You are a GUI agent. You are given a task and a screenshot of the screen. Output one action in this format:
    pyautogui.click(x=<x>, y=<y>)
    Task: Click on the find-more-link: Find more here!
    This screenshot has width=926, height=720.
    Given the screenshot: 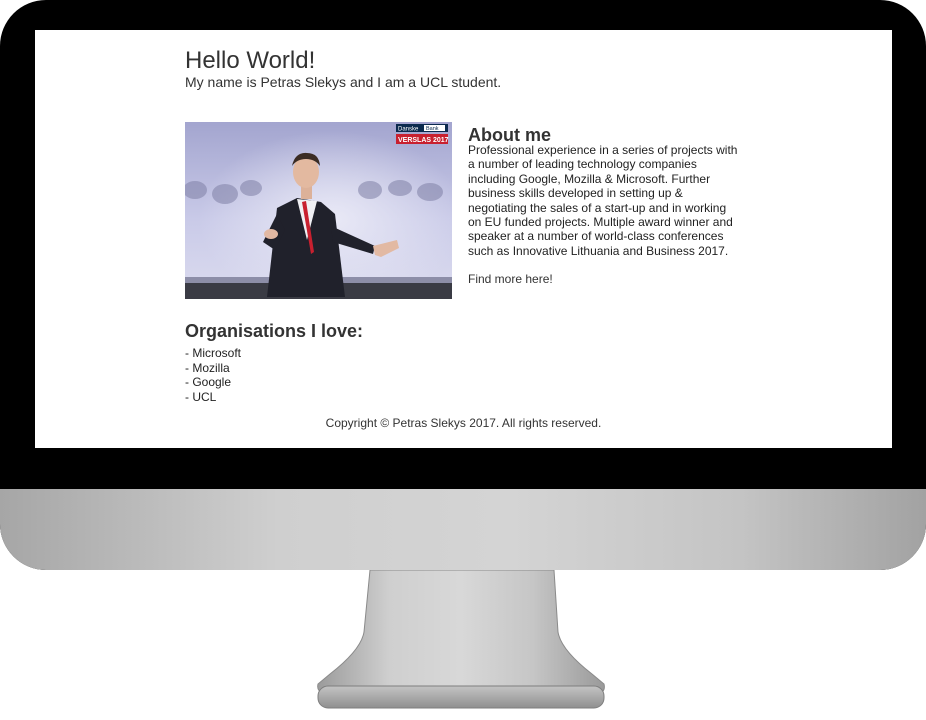 What is the action you would take?
    pyautogui.click(x=510, y=279)
    